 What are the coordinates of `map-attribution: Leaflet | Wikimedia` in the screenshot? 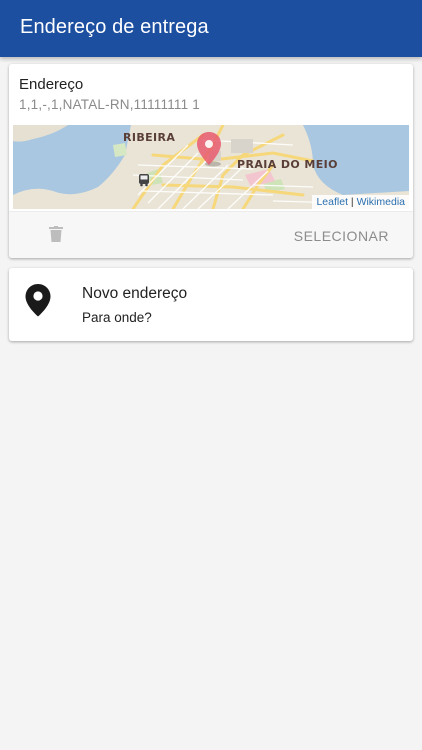 It's located at (360, 202).